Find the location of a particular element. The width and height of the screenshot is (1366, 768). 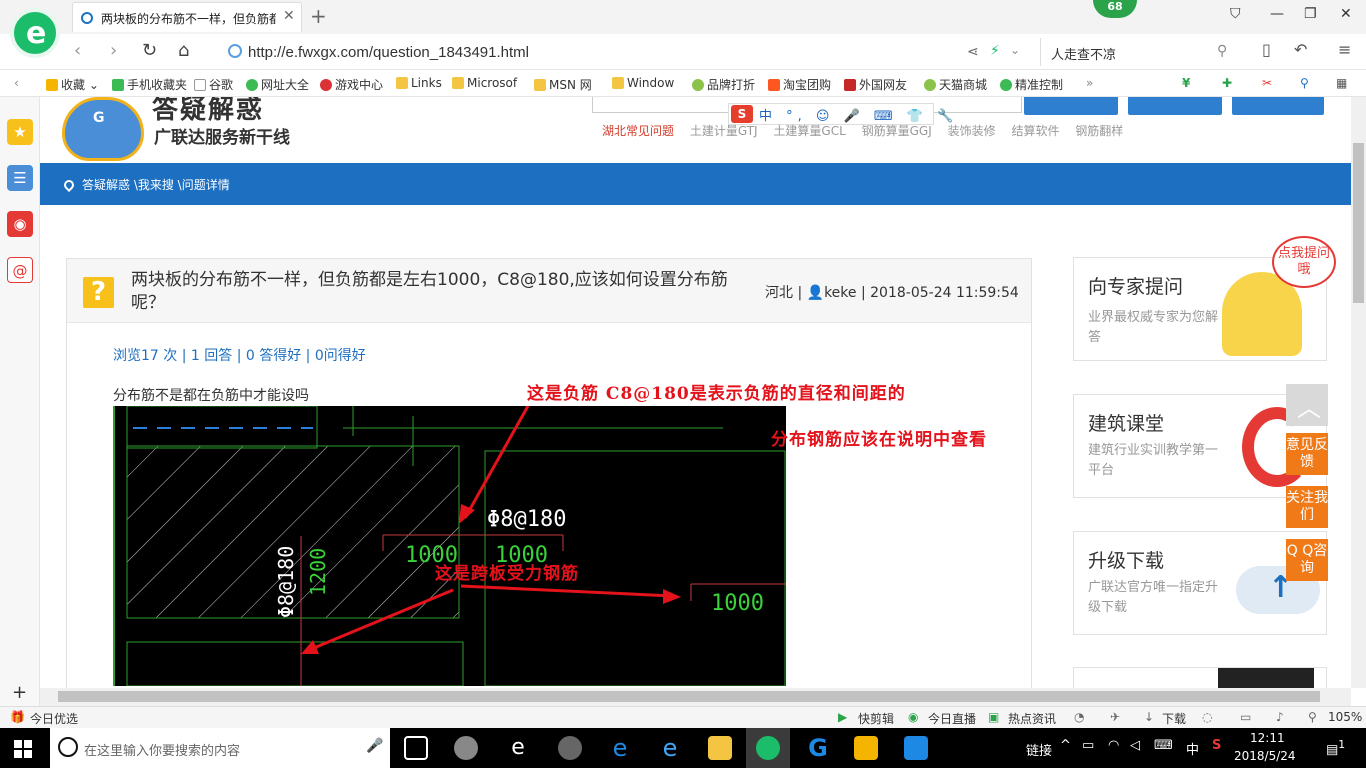

menu-icon: ≡ is located at coordinates (1344, 49).